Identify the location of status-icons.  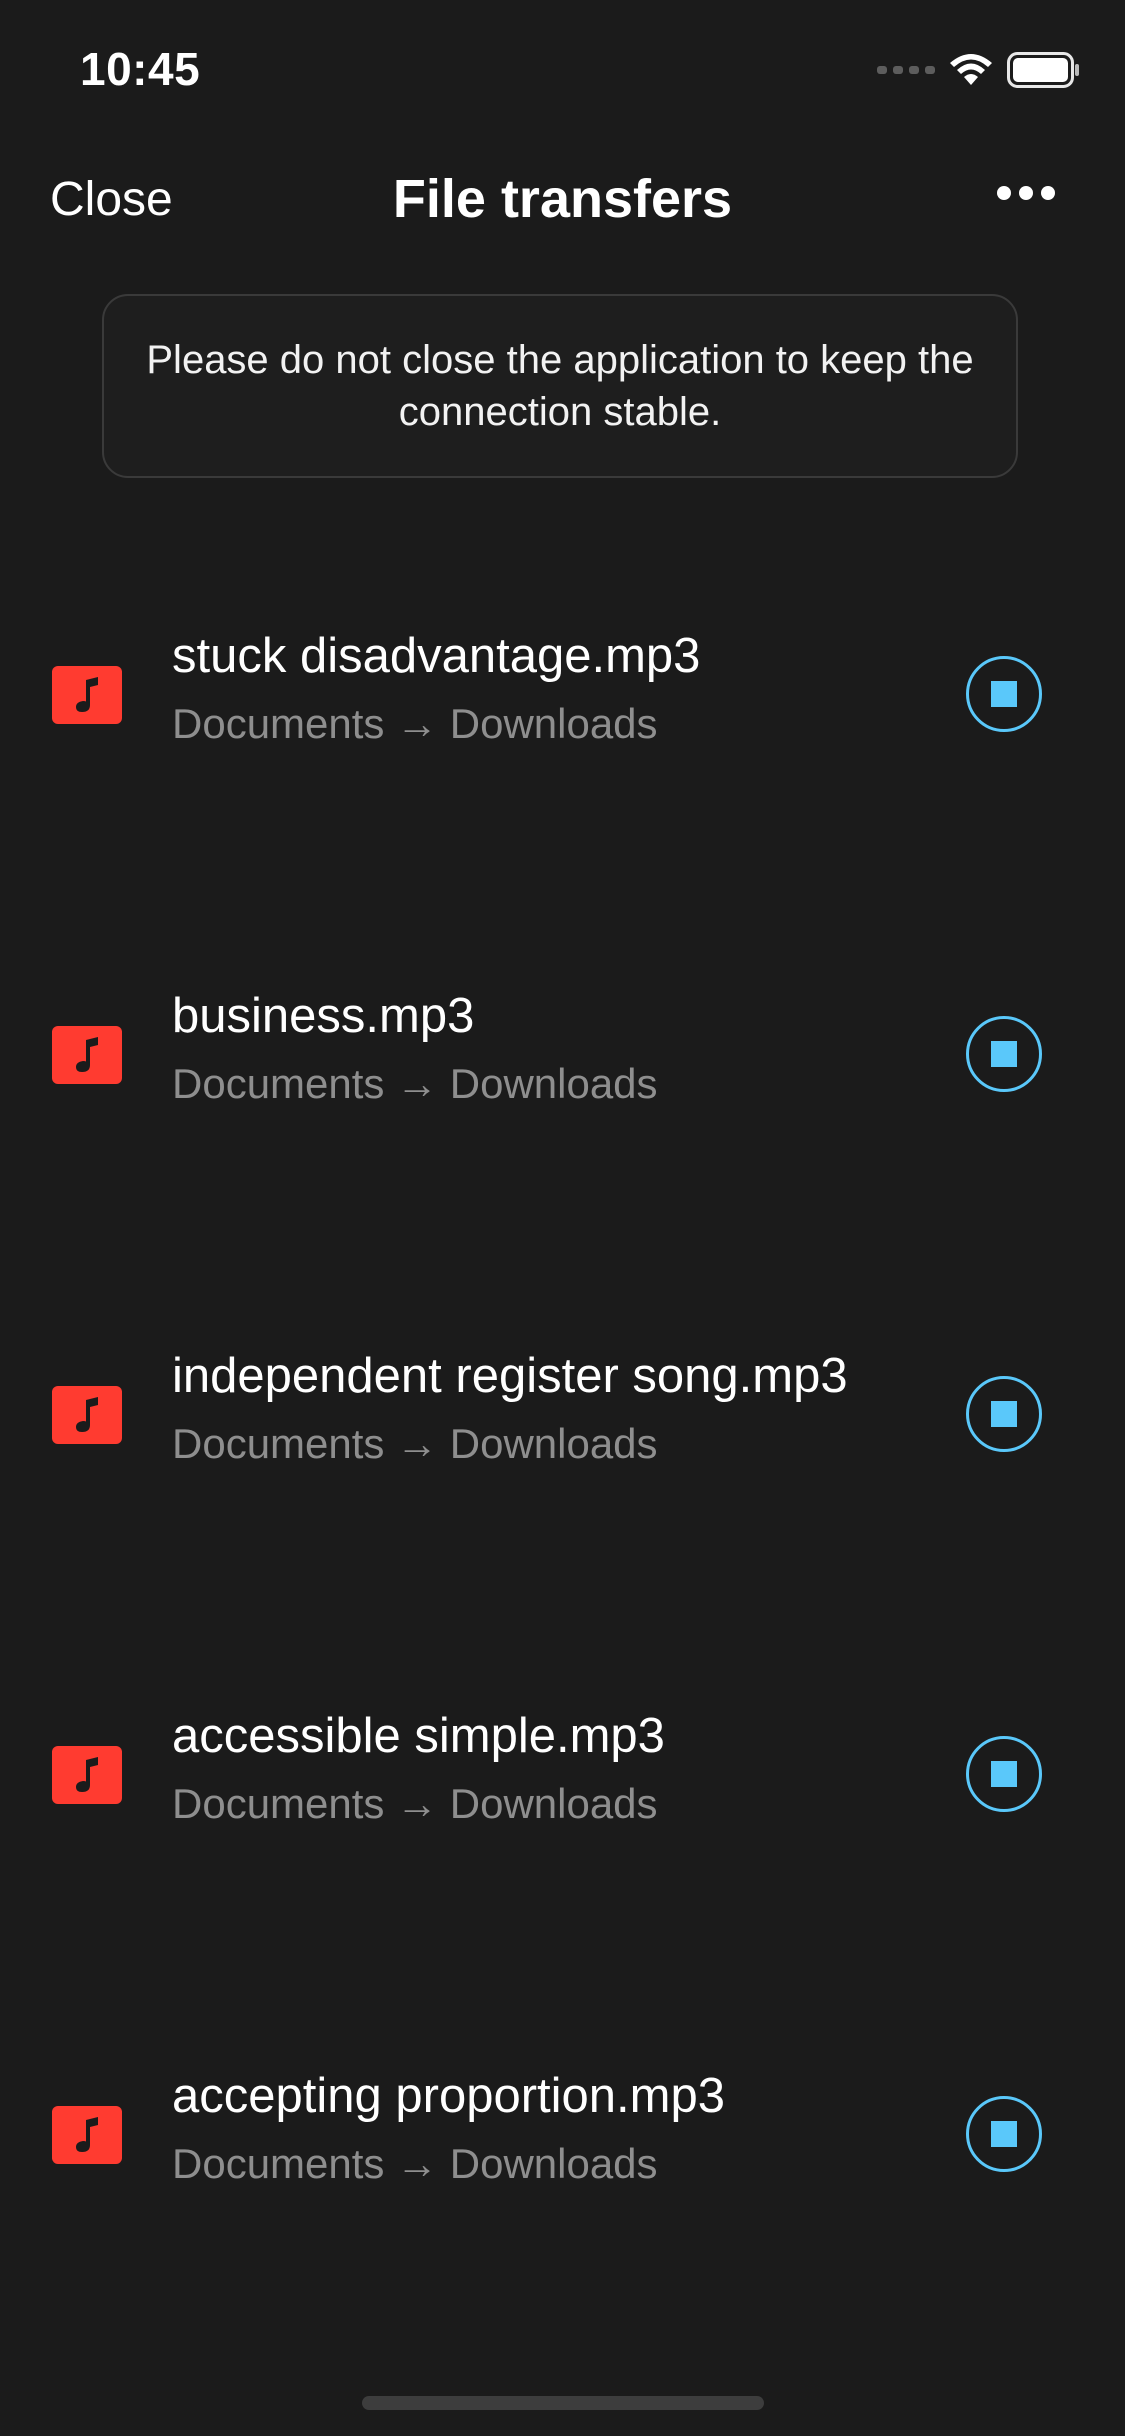
(979, 70).